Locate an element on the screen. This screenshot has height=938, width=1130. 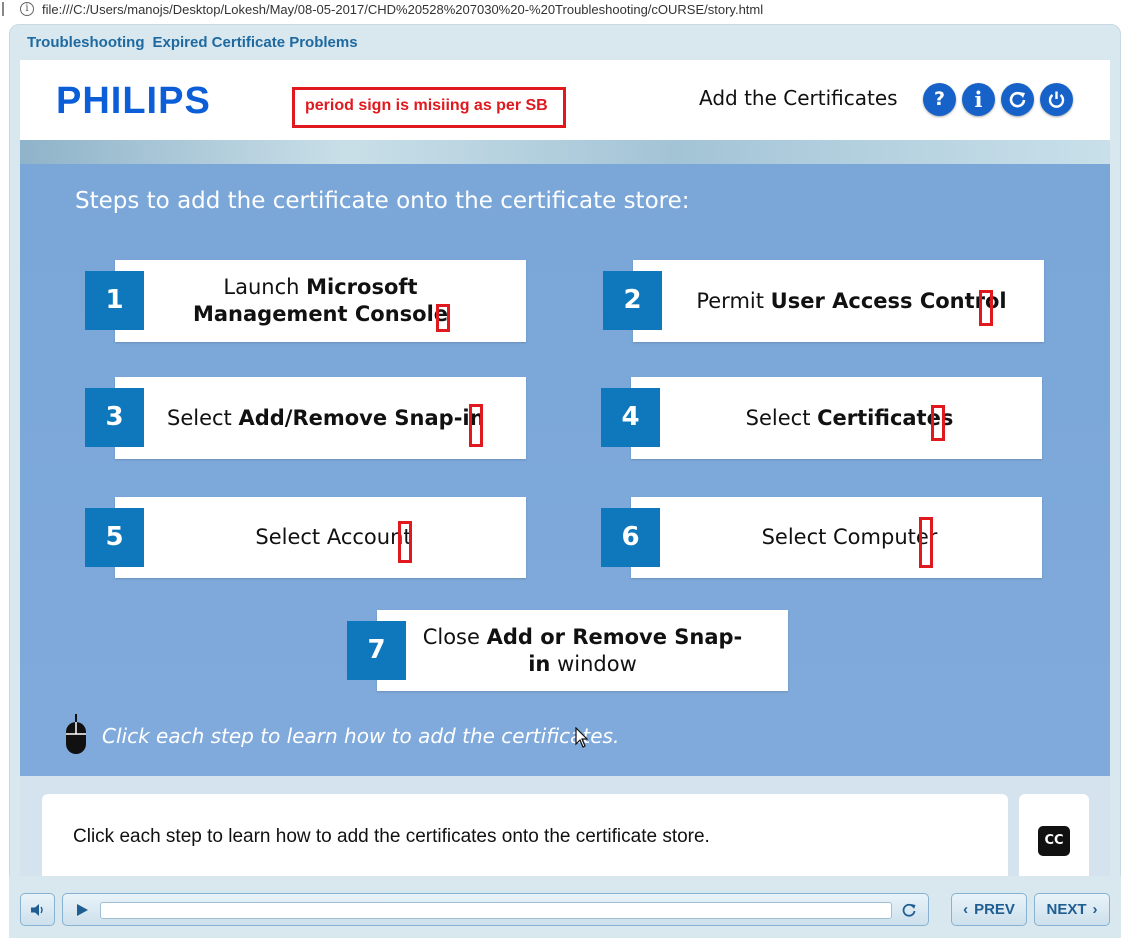
exit-button is located at coordinates (1056, 99).